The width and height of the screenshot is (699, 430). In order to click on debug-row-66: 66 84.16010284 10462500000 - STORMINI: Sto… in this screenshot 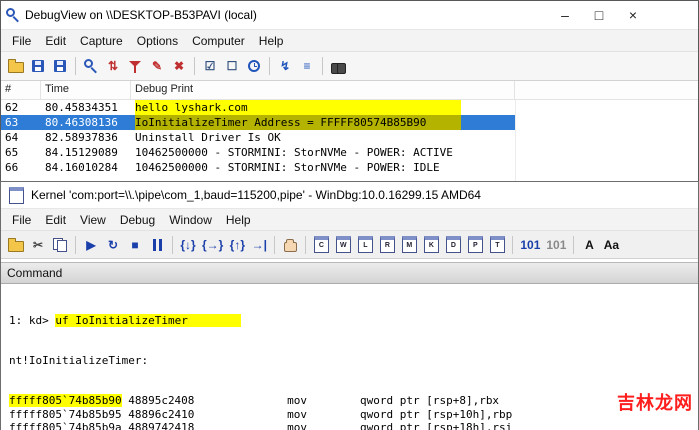, I will do `click(258, 167)`.